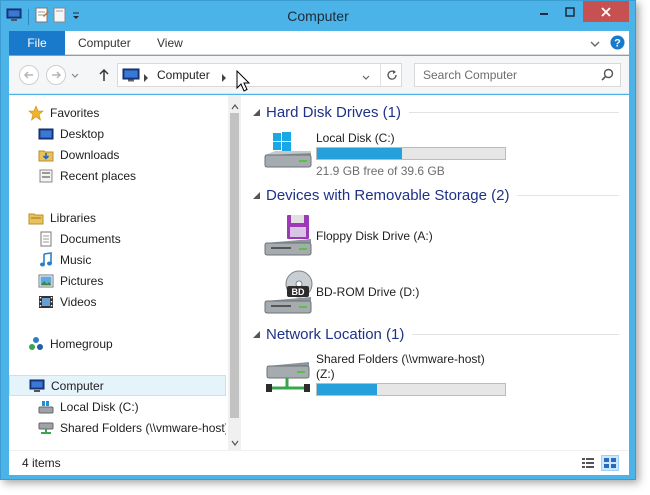 This screenshot has height=495, width=650. Describe the element at coordinates (117, 406) in the screenshot. I see `nav-local-disk: Local Disk (C:)` at that location.